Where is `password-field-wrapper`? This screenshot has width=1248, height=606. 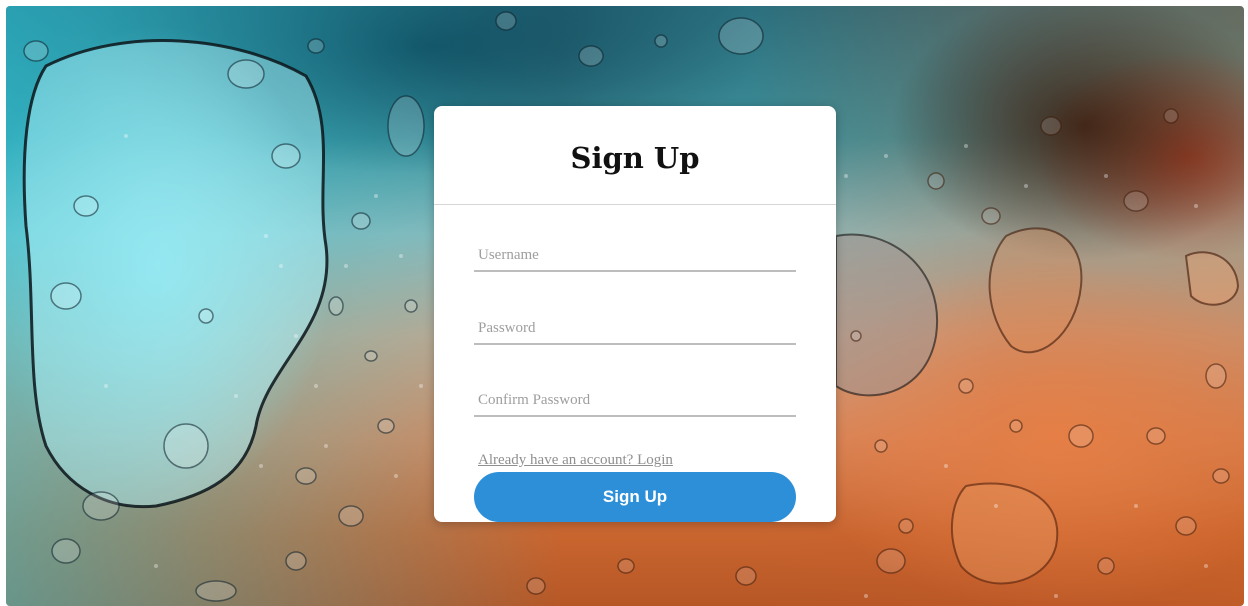
password-field-wrapper is located at coordinates (635, 329).